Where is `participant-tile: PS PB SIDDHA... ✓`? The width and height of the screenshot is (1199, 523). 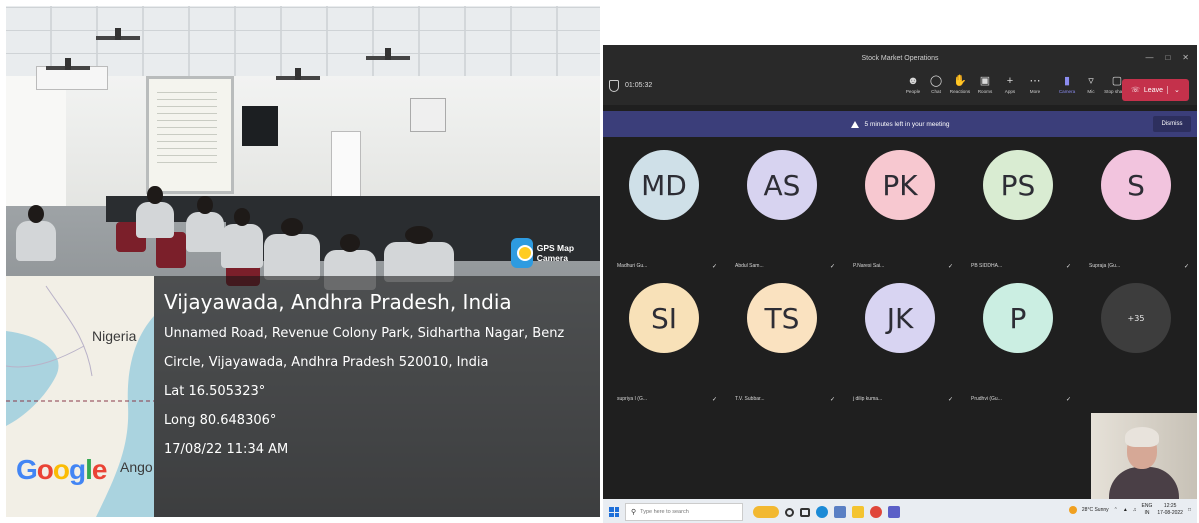
participant-tile: PS PB SIDDHA... ✓ is located at coordinates (1015, 215).